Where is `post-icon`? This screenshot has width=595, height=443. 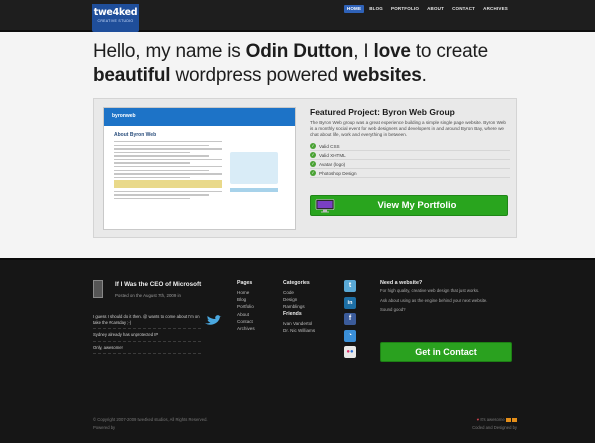
post-icon is located at coordinates (98, 289).